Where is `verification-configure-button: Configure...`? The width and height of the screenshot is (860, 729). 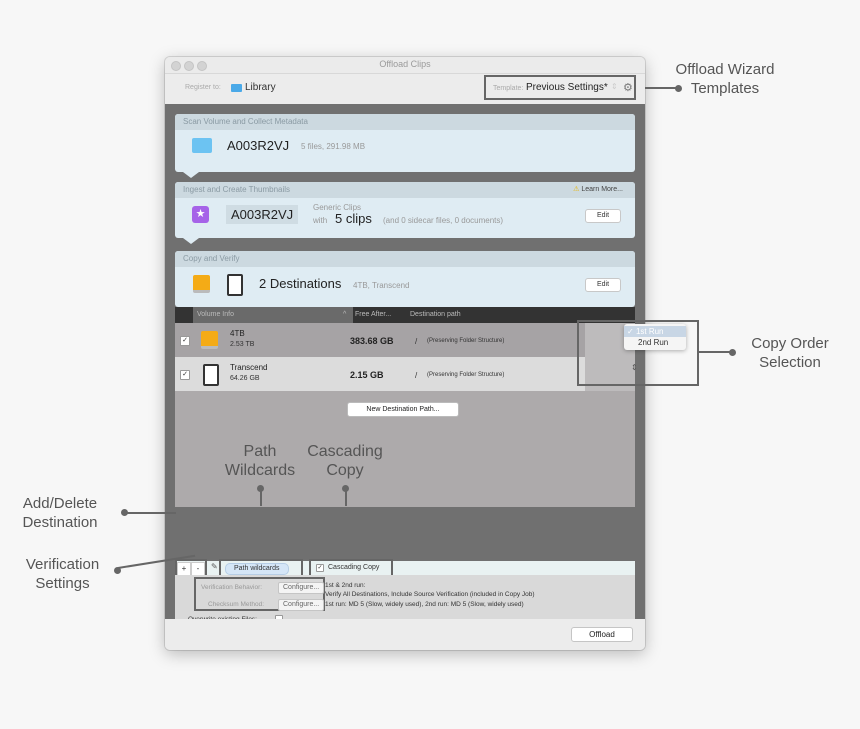 verification-configure-button: Configure... is located at coordinates (301, 588).